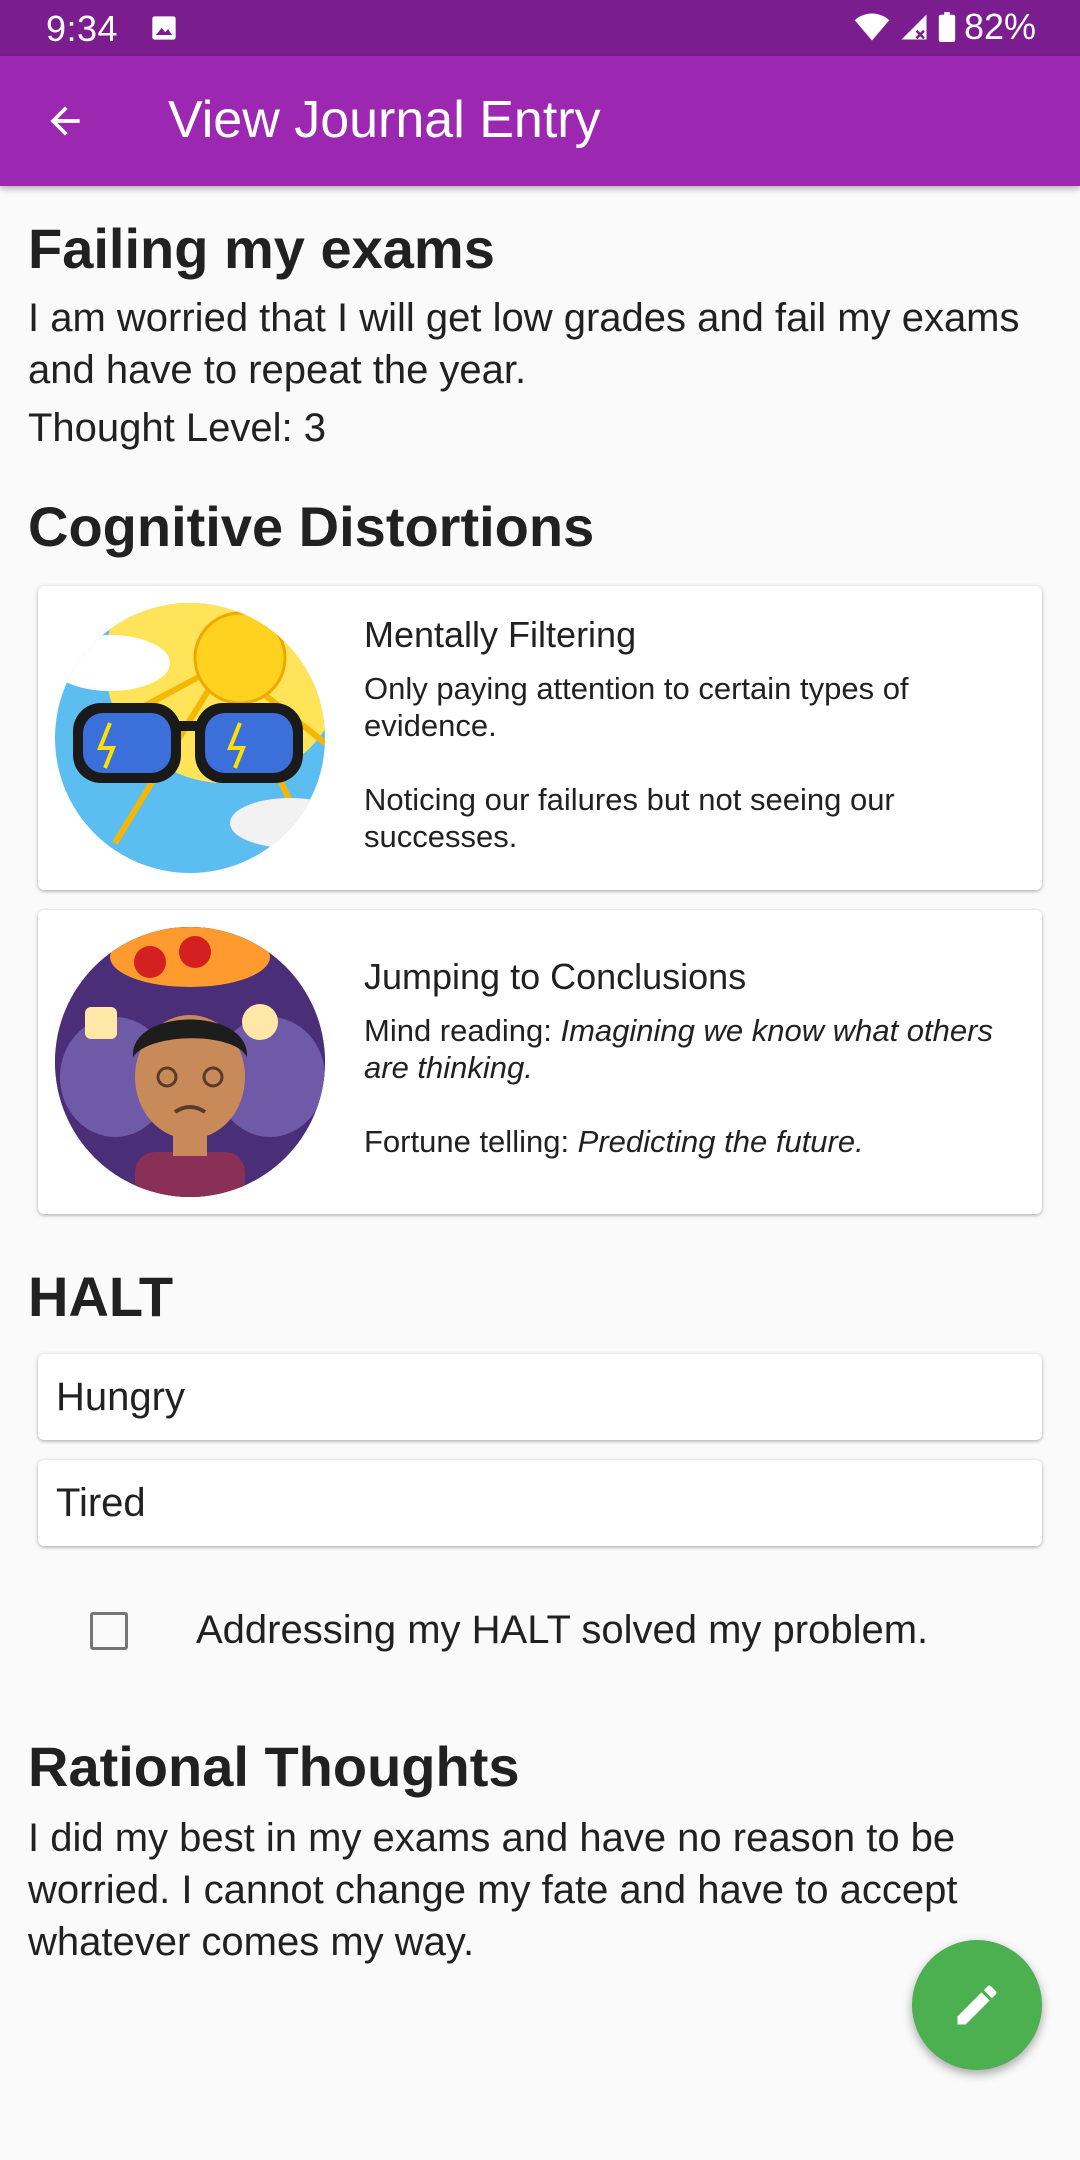 This screenshot has height=2160, width=1080. Describe the element at coordinates (311, 526) in the screenshot. I see `cognitive-distortions-heading: Cognitive Distortions` at that location.